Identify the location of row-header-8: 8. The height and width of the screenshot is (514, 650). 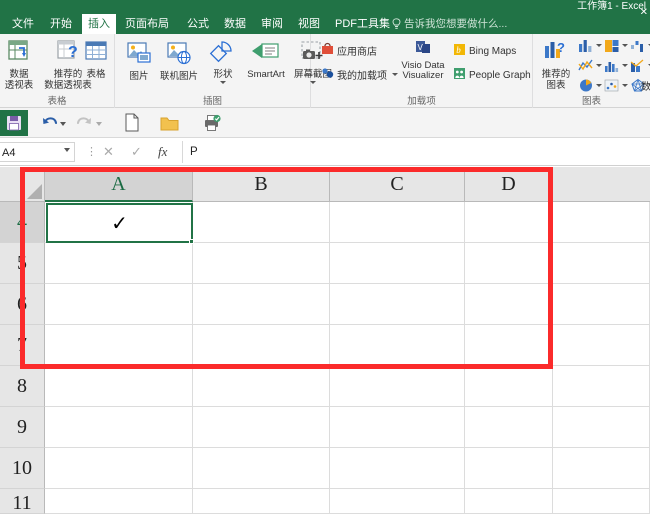
(22, 386).